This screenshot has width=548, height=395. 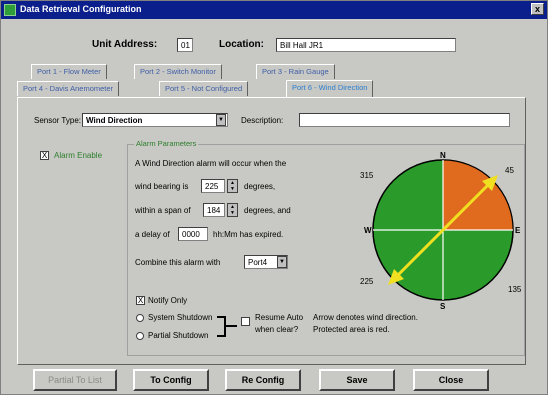 What do you see at coordinates (509, 170) in the screenshot?
I see `compass-45: 45` at bounding box center [509, 170].